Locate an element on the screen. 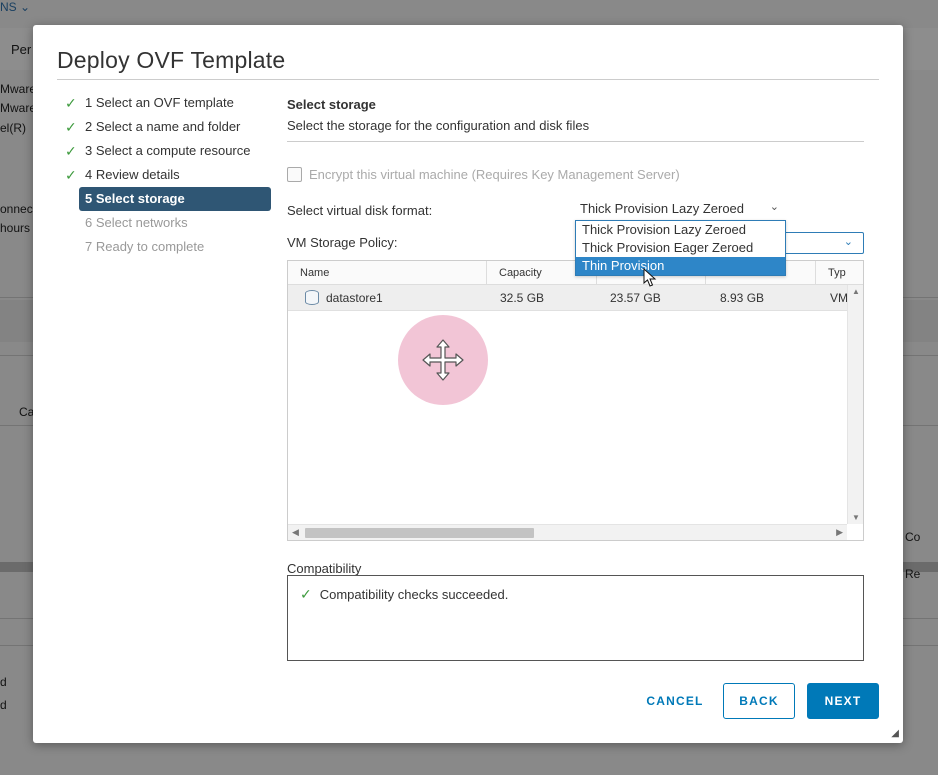 The height and width of the screenshot is (775, 938). step-label: 6 Select networks is located at coordinates (136, 222).